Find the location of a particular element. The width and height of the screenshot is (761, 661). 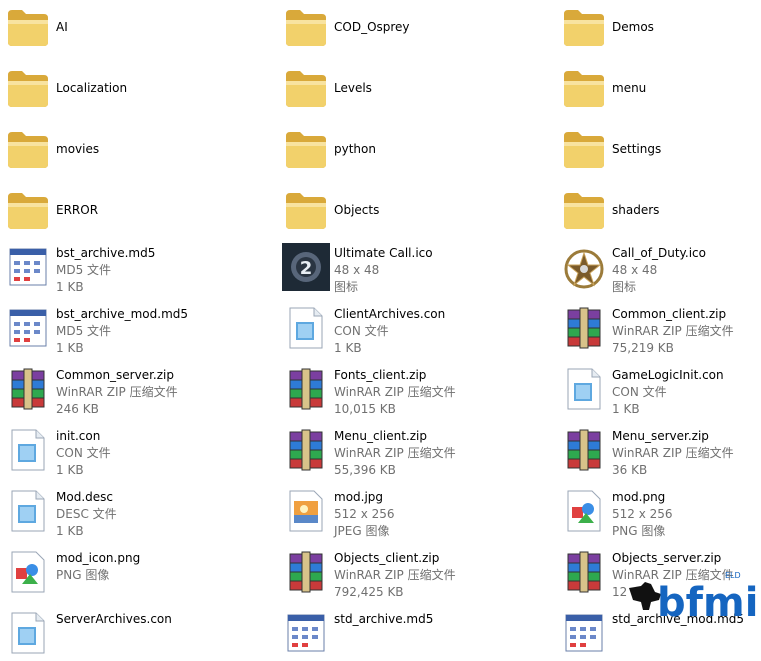

item-type: MD5 文件 is located at coordinates (84, 331).